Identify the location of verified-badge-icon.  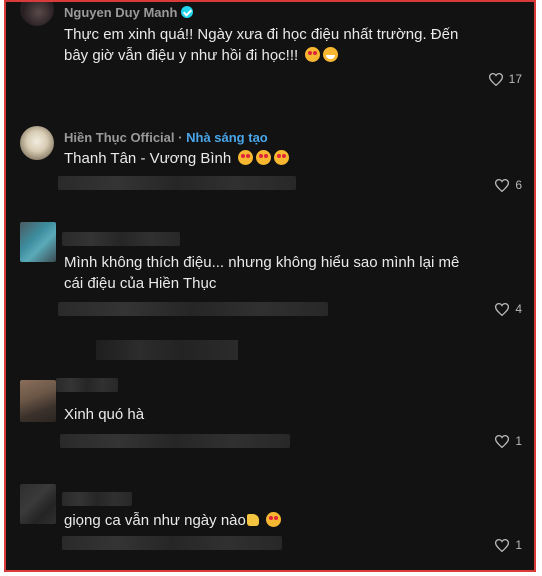
(187, 12).